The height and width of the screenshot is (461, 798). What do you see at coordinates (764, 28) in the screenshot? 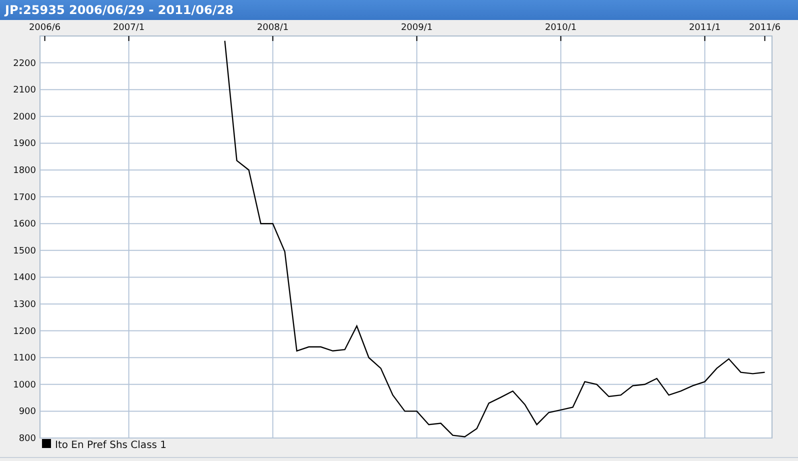
I see `x-axis-label: 2011/6` at bounding box center [764, 28].